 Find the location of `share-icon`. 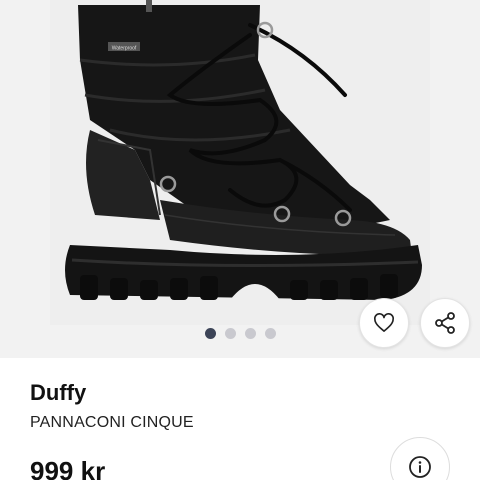

share-icon is located at coordinates (445, 323).